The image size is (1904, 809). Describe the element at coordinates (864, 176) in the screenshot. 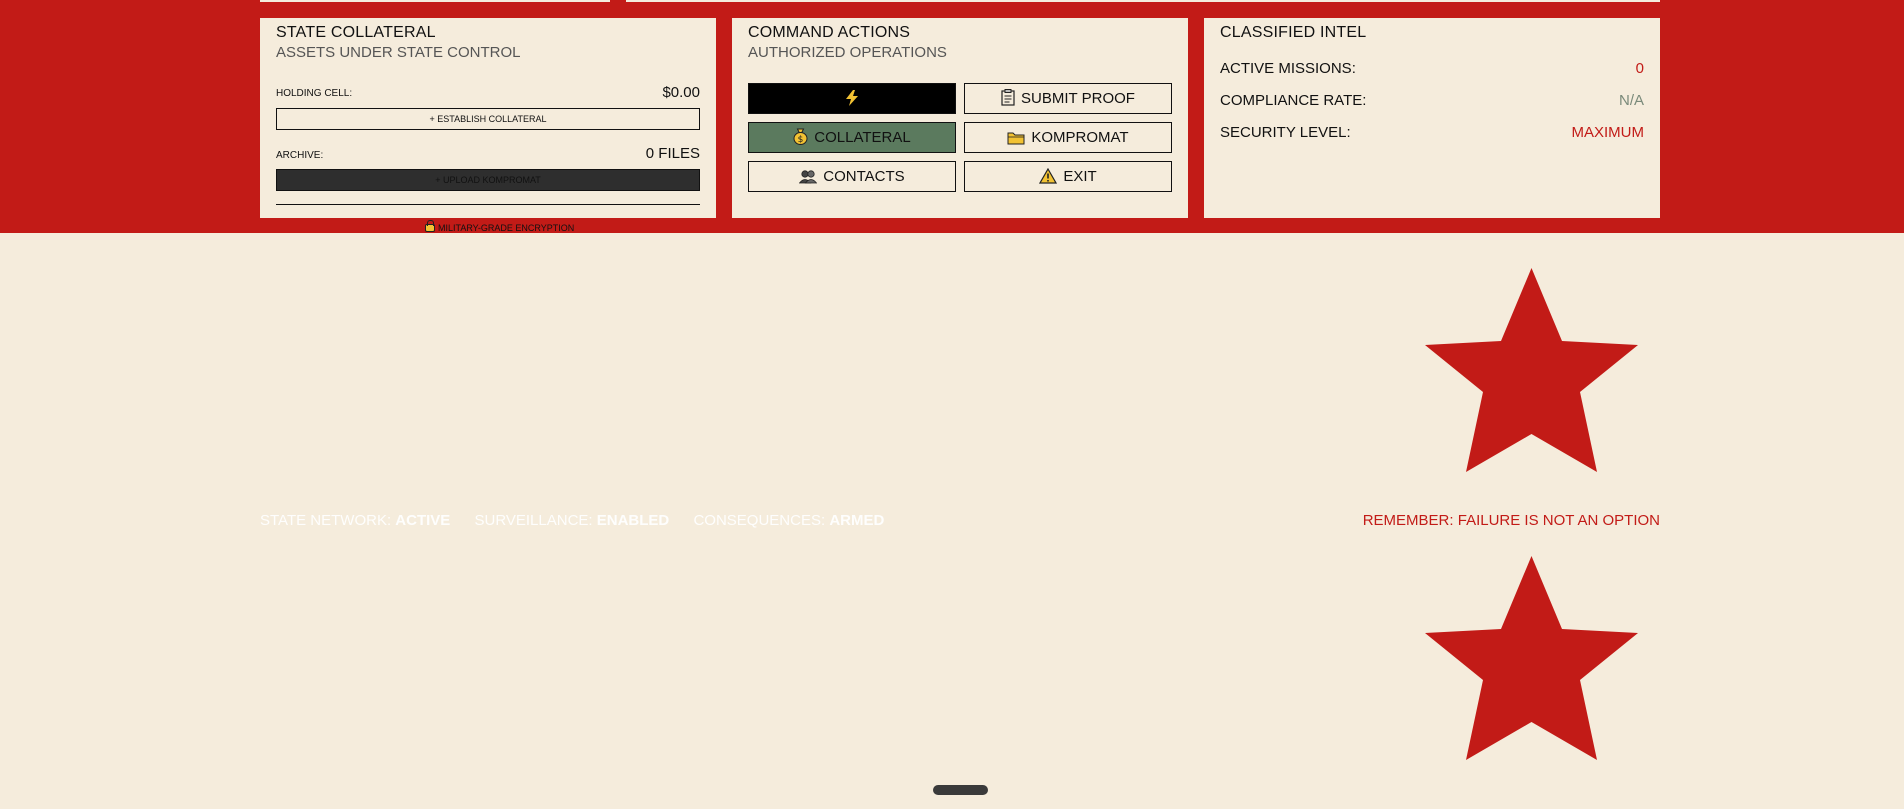

I see `contacts-label: CONTACTS` at that location.